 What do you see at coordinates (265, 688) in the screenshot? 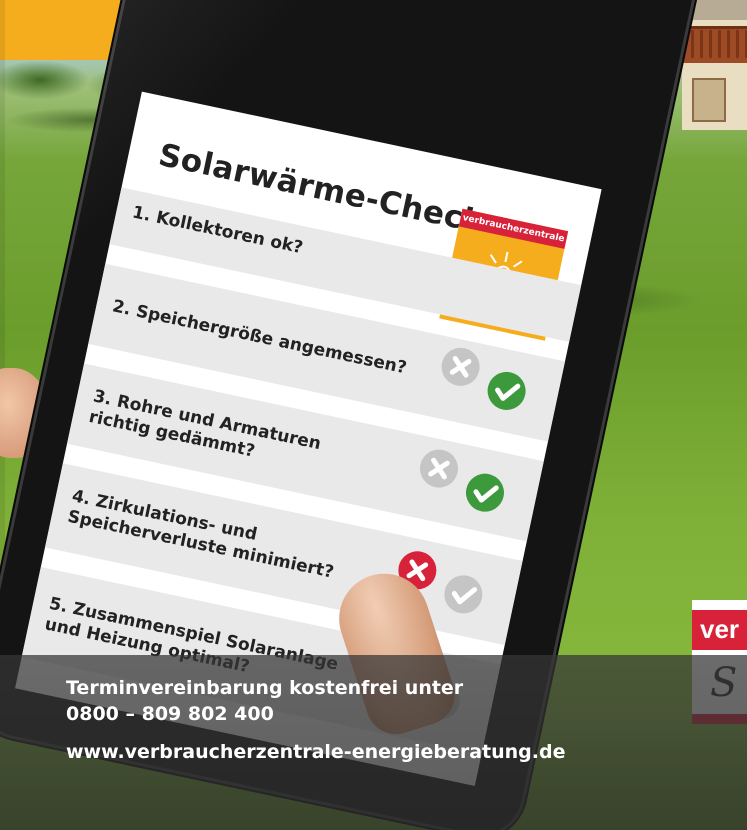
I see `banner-line-appointment: Terminvereinbarung kostenfrei unter` at bounding box center [265, 688].